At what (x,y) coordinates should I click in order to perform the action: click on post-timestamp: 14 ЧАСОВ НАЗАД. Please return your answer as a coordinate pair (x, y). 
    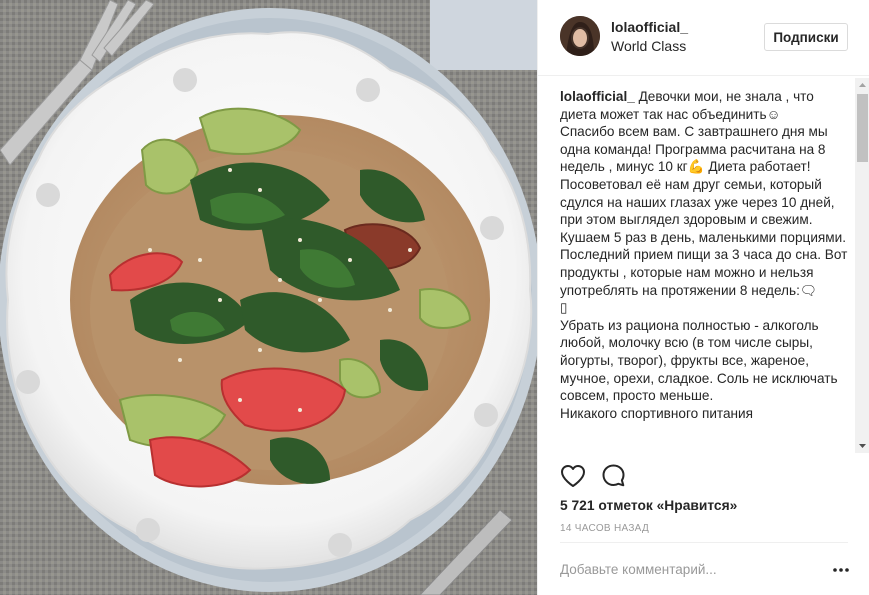
    Looking at the image, I should click on (604, 528).